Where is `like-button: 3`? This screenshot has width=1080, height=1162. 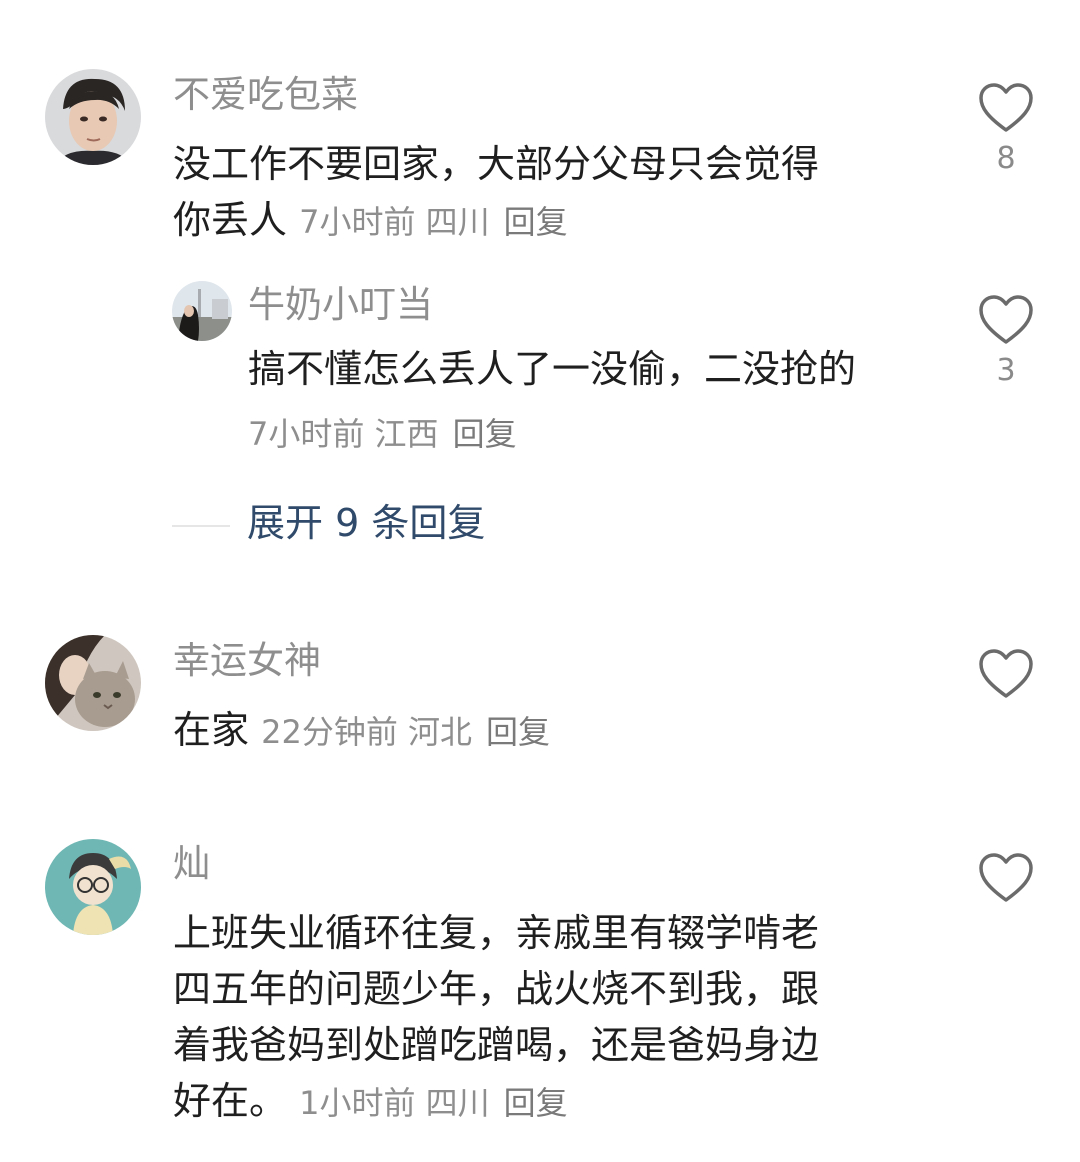
like-button: 3 is located at coordinates (1006, 340).